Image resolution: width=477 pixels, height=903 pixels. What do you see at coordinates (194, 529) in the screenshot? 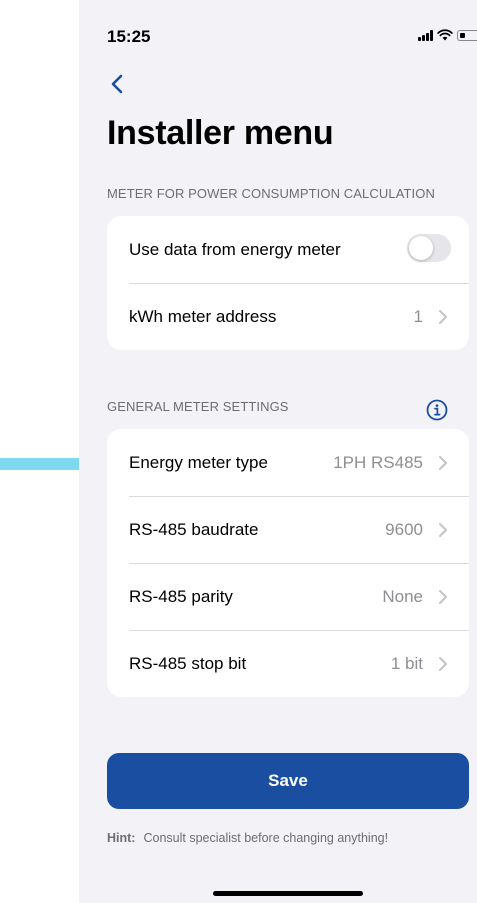
I see `row-label: RS-485 baudrate` at bounding box center [194, 529].